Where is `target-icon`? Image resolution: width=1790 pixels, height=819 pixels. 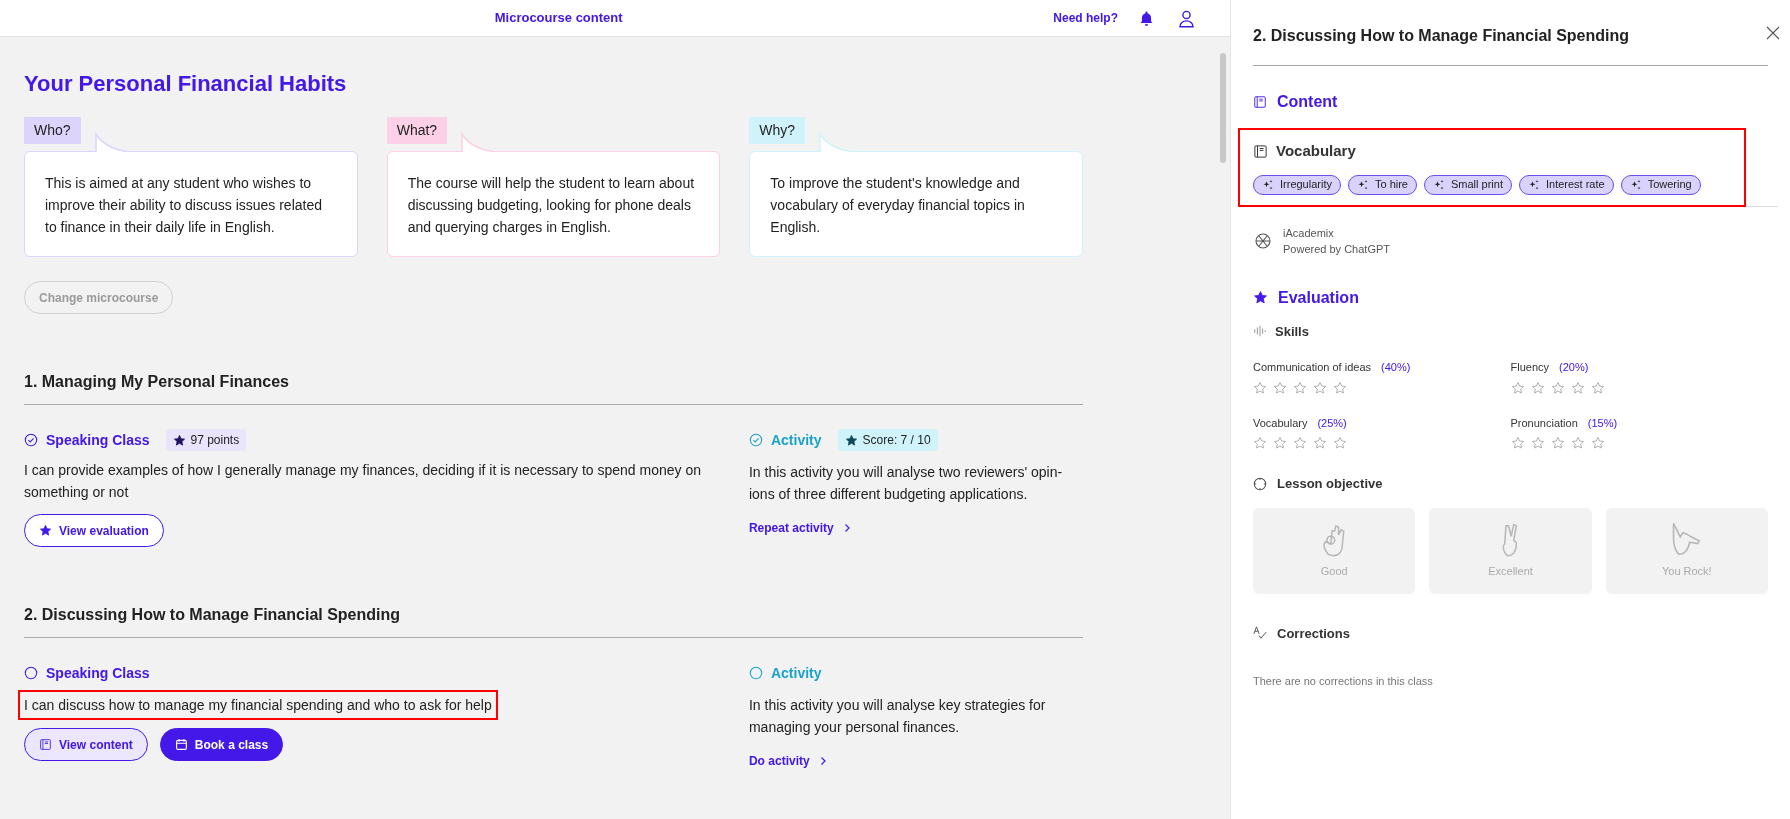 target-icon is located at coordinates (1260, 483).